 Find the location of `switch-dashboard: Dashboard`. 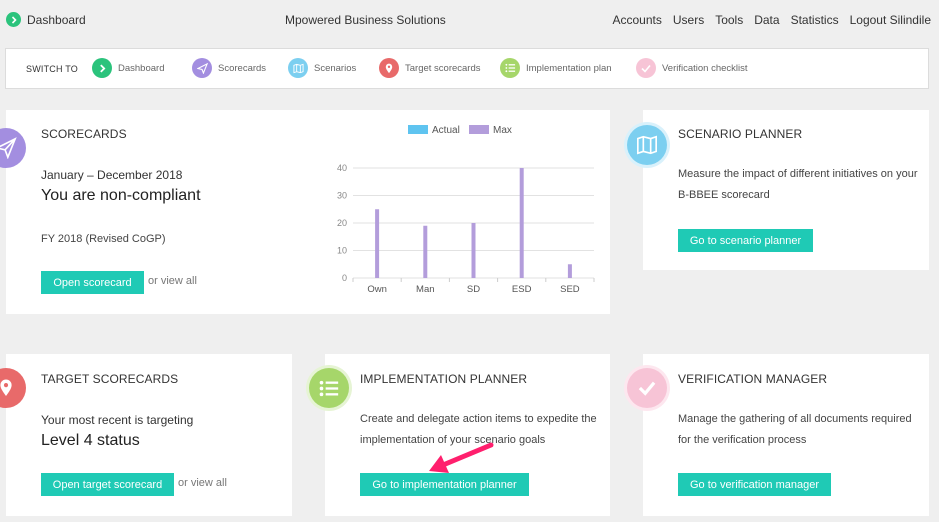

switch-dashboard: Dashboard is located at coordinates (128, 68).